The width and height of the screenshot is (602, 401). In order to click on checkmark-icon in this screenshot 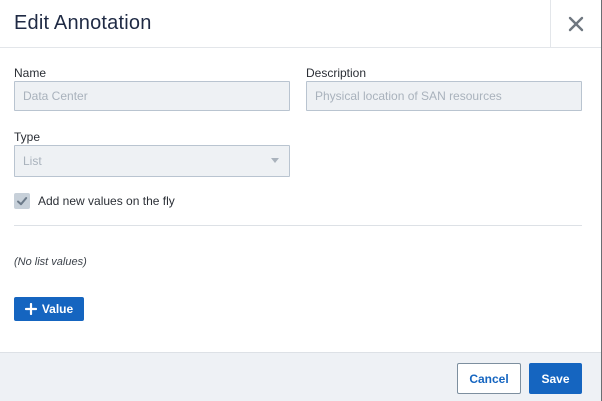, I will do `click(22, 201)`.